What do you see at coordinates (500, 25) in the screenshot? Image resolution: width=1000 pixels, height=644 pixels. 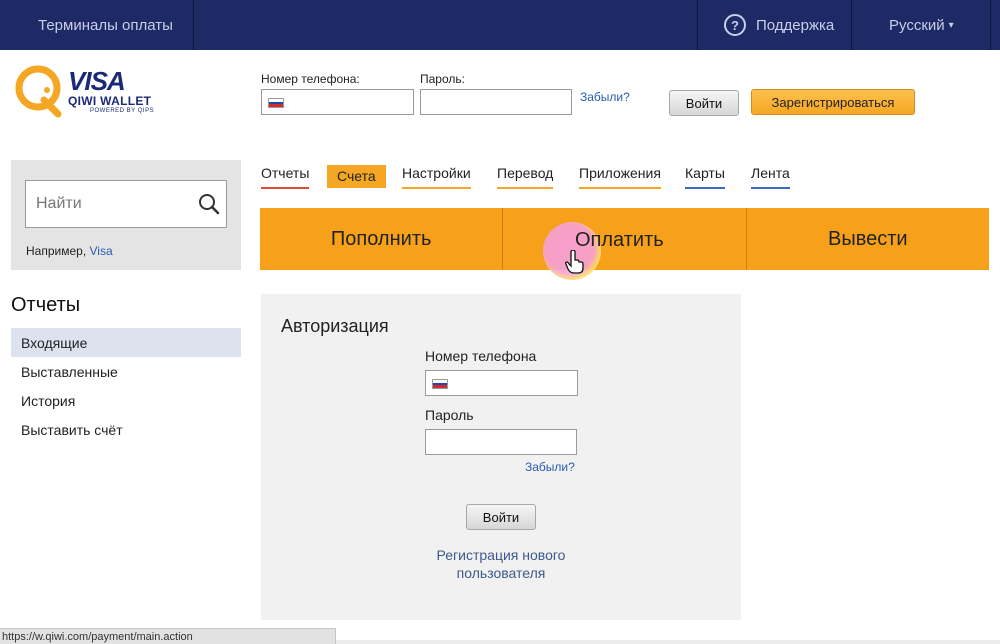 I see `top-bar: Терминалы оплаты ? Поддержка Русский ▾` at bounding box center [500, 25].